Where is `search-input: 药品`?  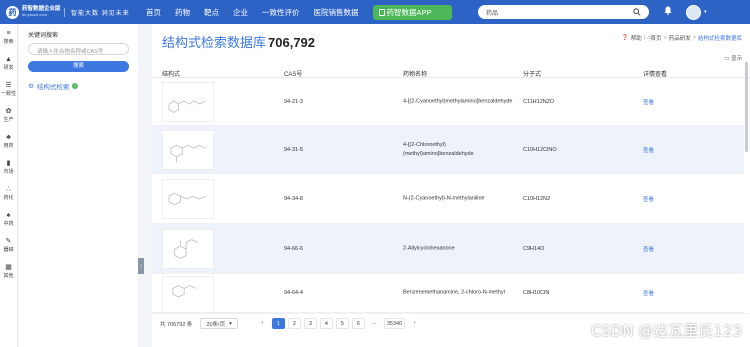 search-input: 药品 is located at coordinates (559, 12).